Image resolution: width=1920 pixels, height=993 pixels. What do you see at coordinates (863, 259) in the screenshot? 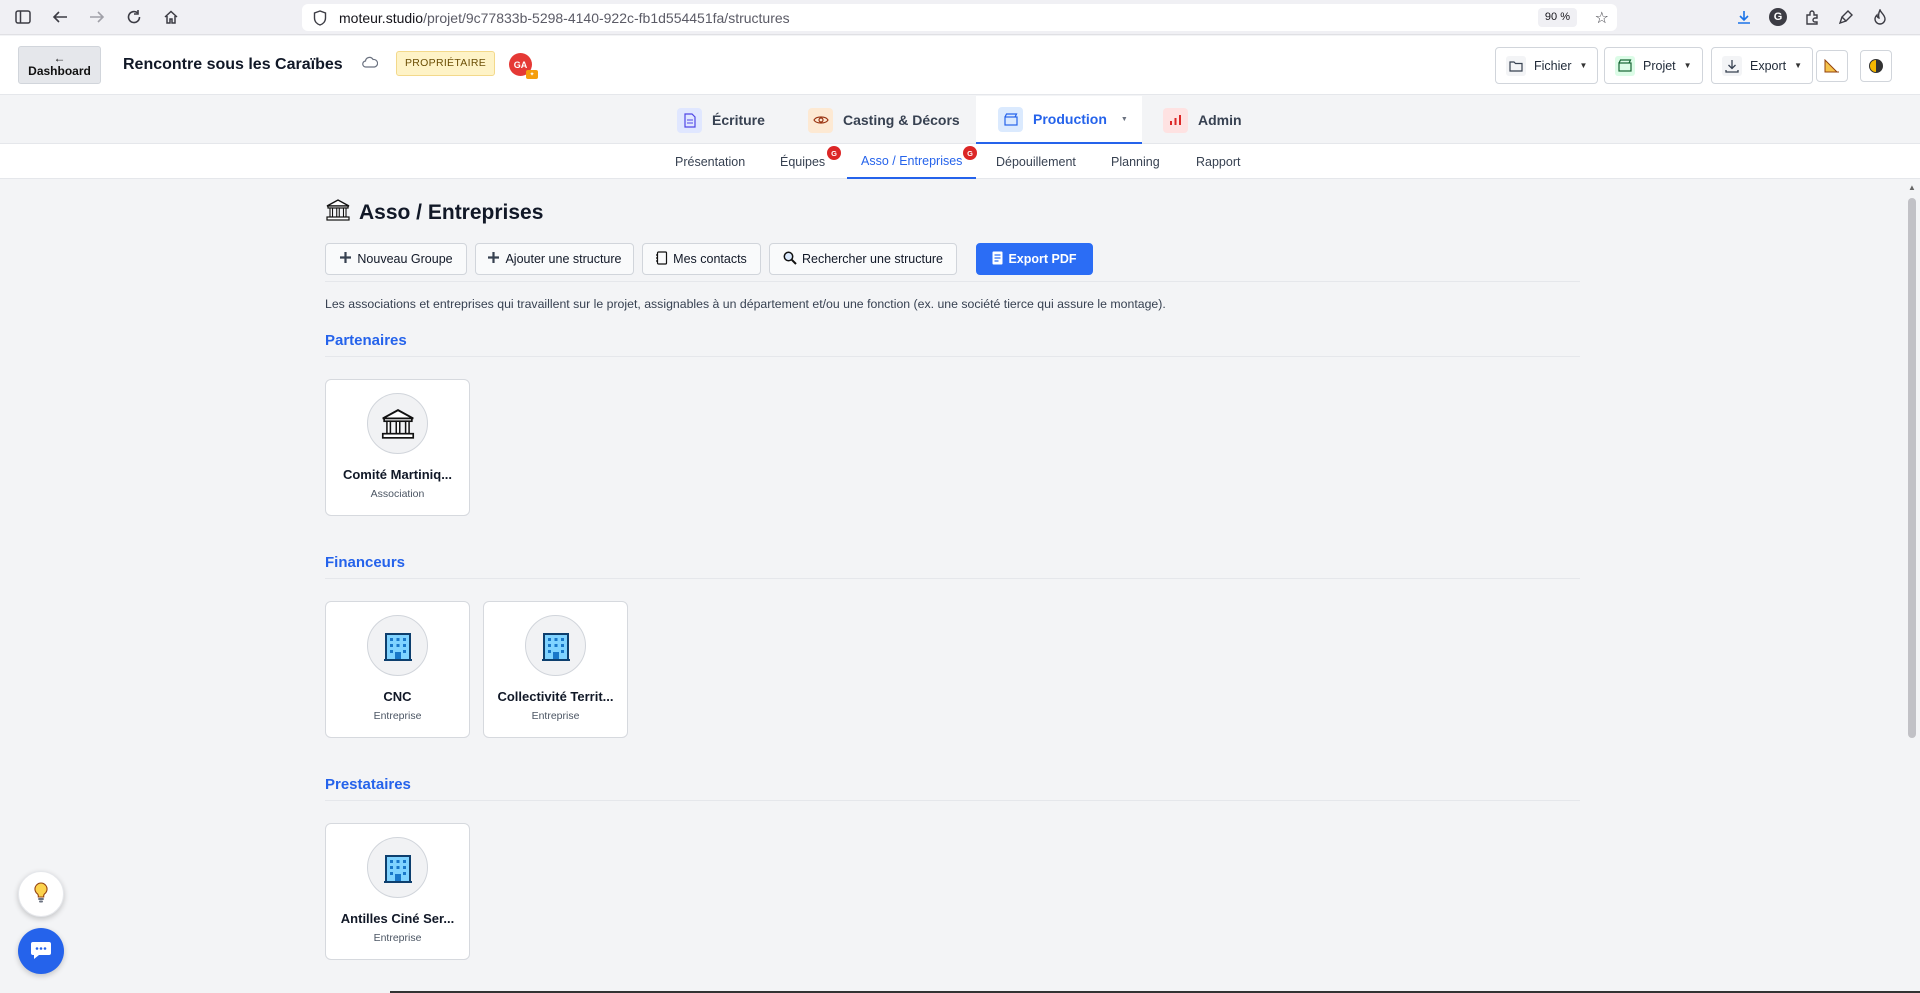
I see `search-structure-button: Rechercher une structure` at bounding box center [863, 259].